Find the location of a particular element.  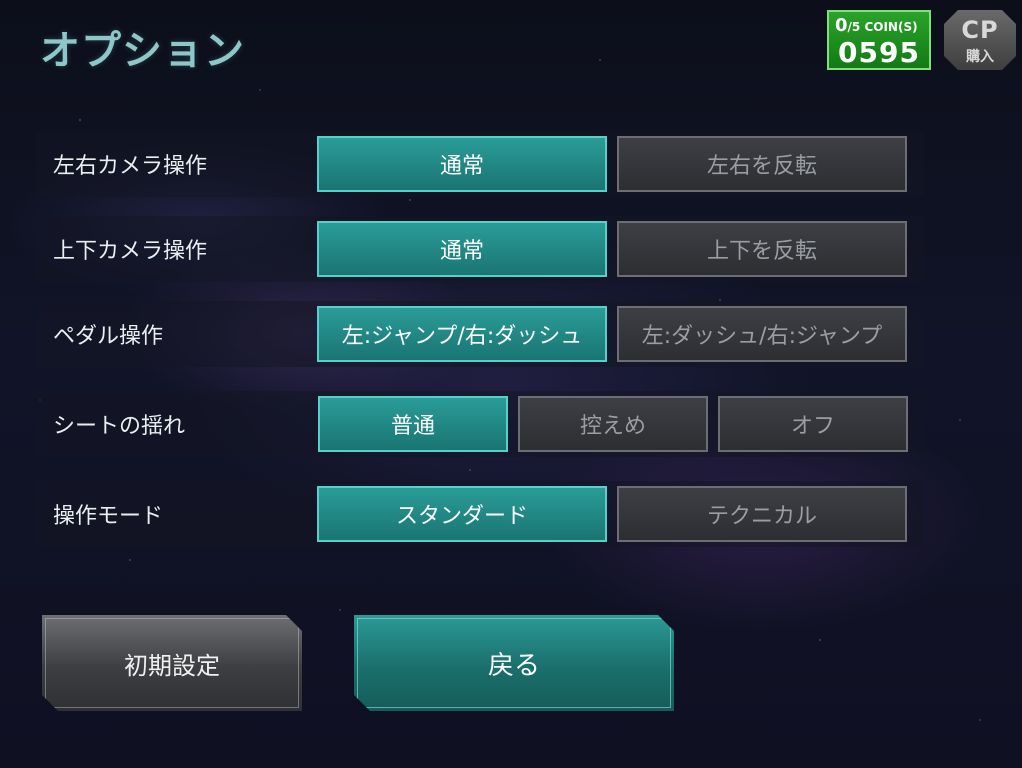

option-pedal-jump-dash: 左:ジャンプ/右:ダッシュ is located at coordinates (462, 334).